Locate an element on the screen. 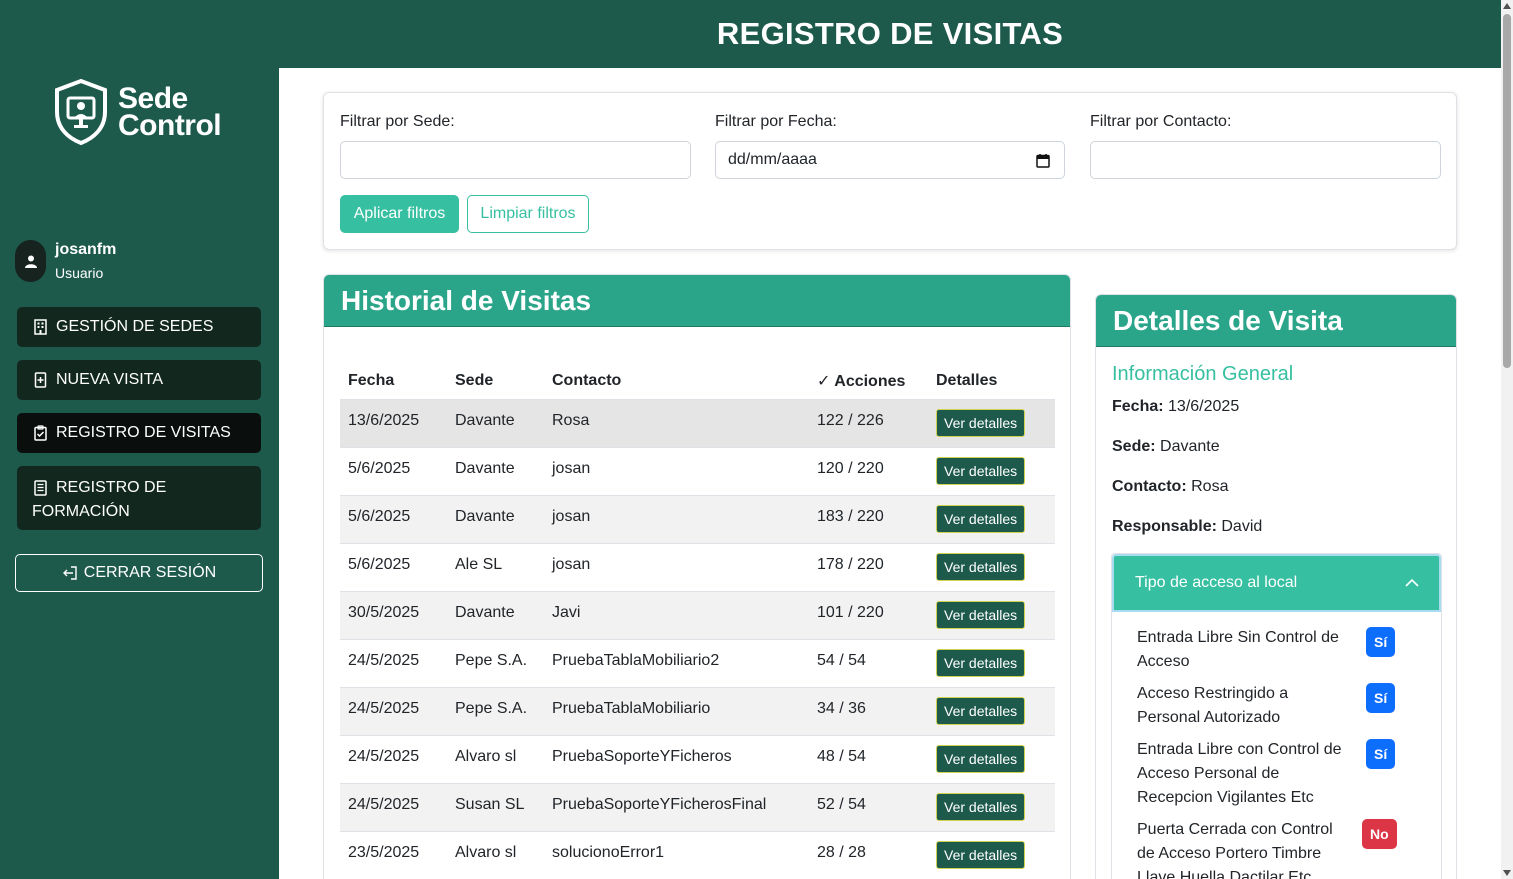  detail-sede-label: Sede: is located at coordinates (1134, 446).